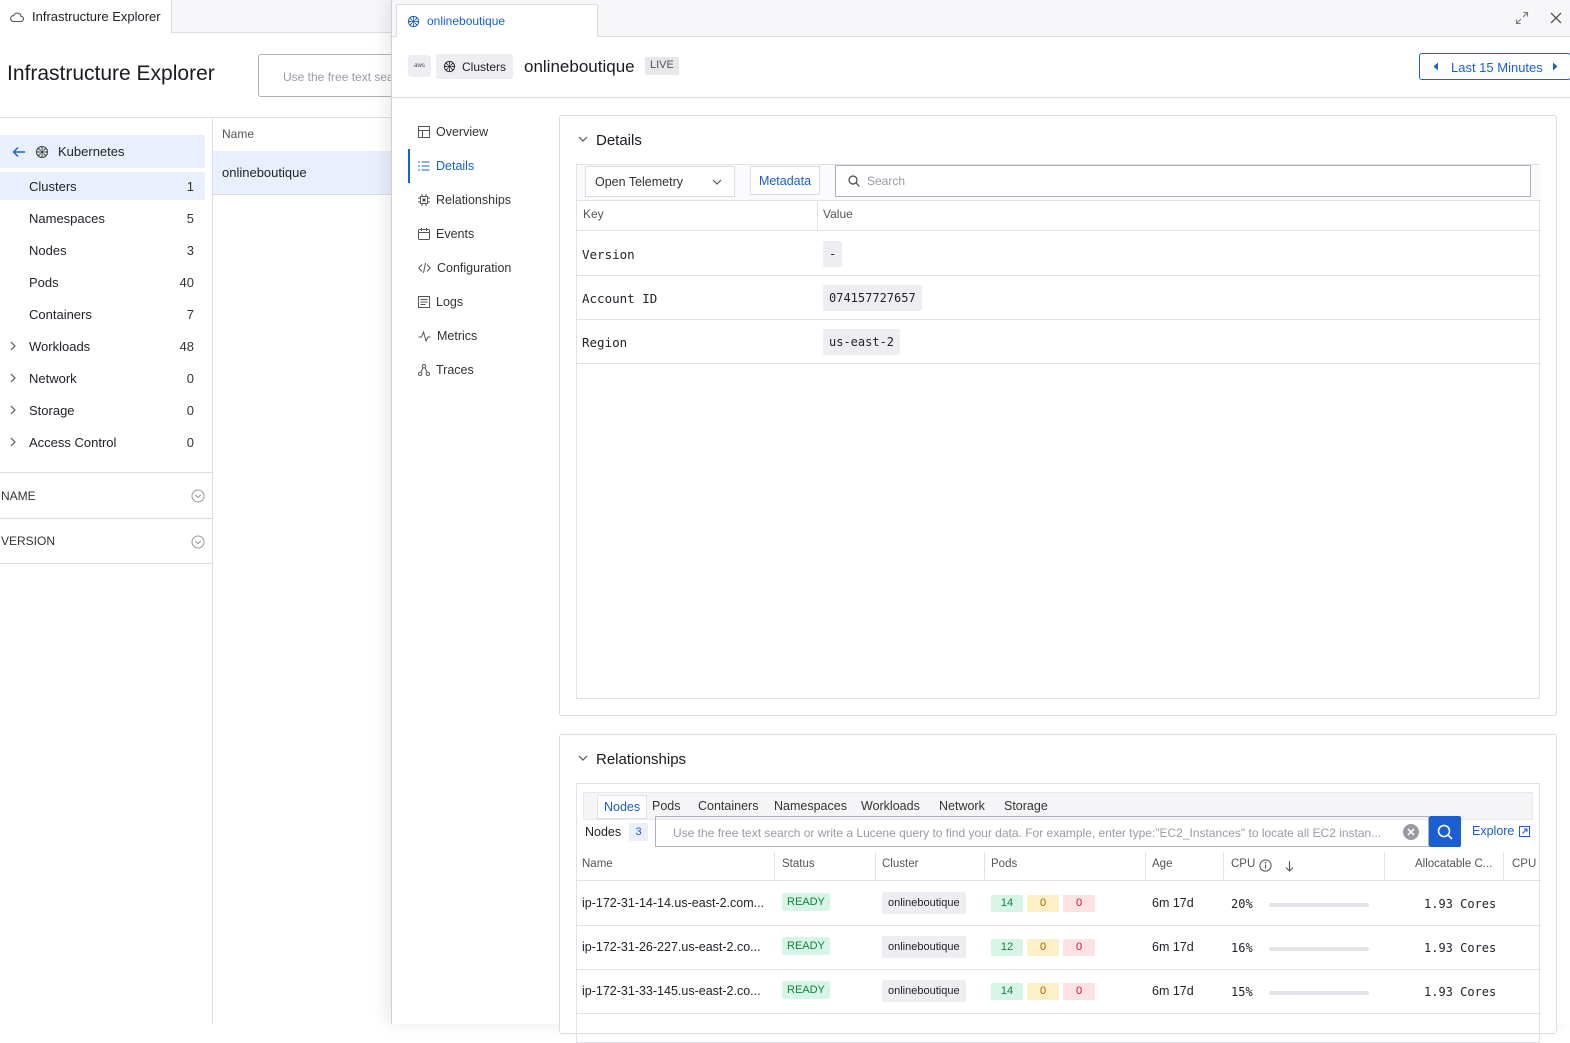 This screenshot has height=1043, width=1570. What do you see at coordinates (102, 378) in the screenshot?
I see `sidebar-item-network: Network 0` at bounding box center [102, 378].